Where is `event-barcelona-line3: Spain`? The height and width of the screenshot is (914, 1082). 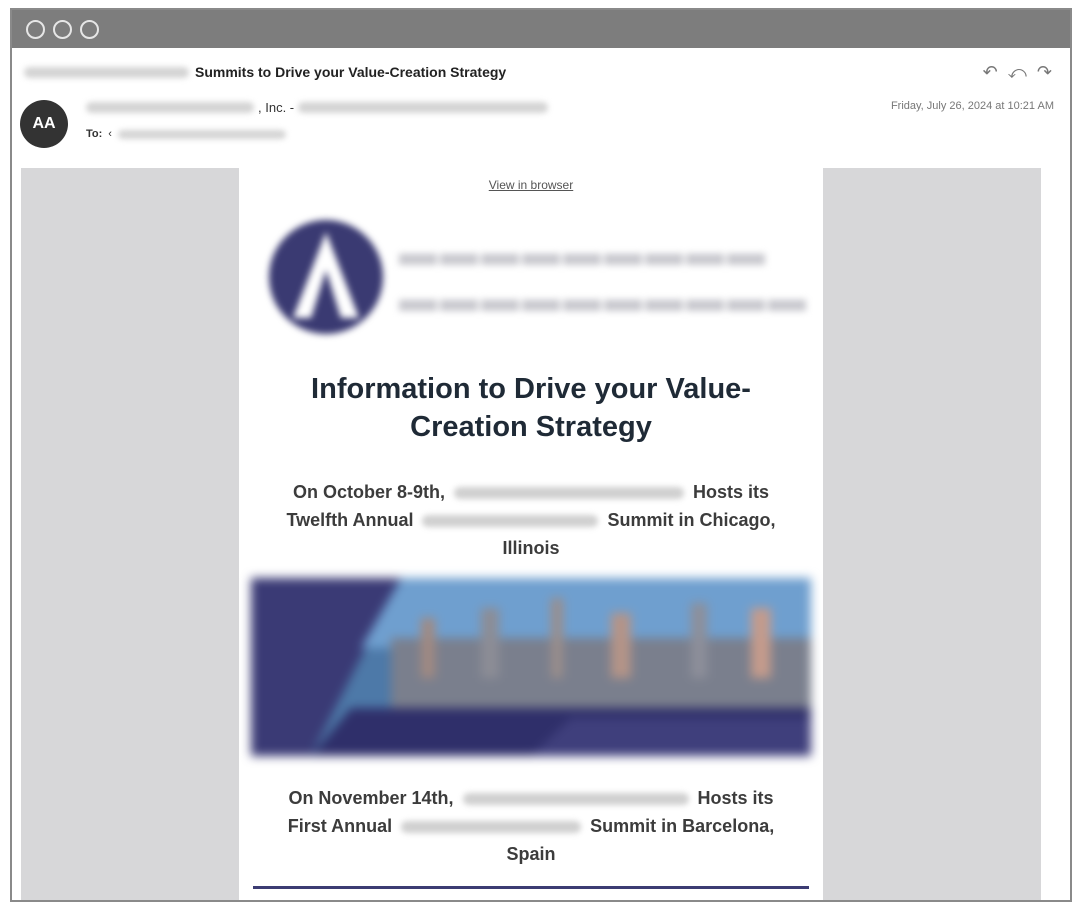 event-barcelona-line3: Spain is located at coordinates (531, 854).